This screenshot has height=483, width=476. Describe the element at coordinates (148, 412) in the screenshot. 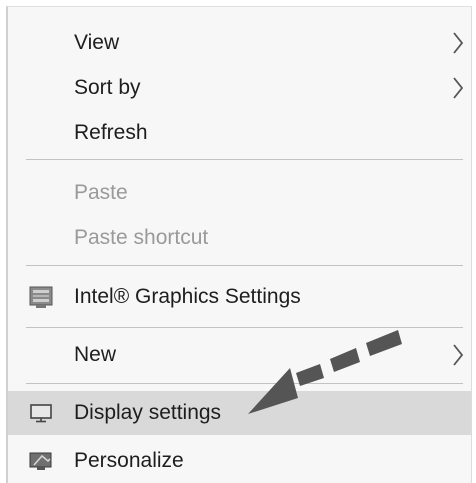

I see `menu-item-label: Display settings` at that location.